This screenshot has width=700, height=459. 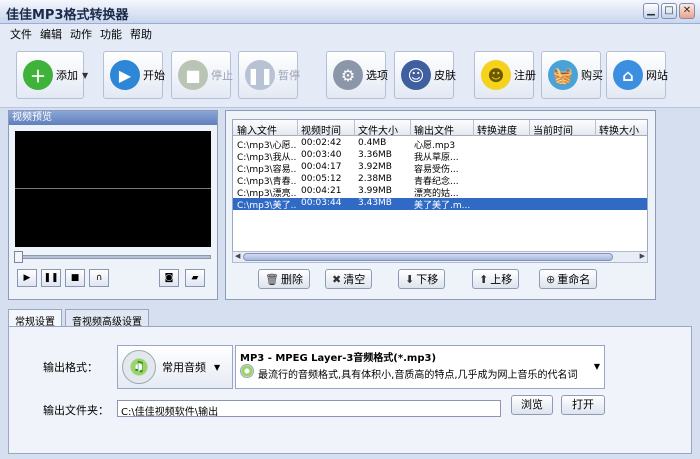 I want to click on scroll-left-icon: ◀, so click(x=237, y=256).